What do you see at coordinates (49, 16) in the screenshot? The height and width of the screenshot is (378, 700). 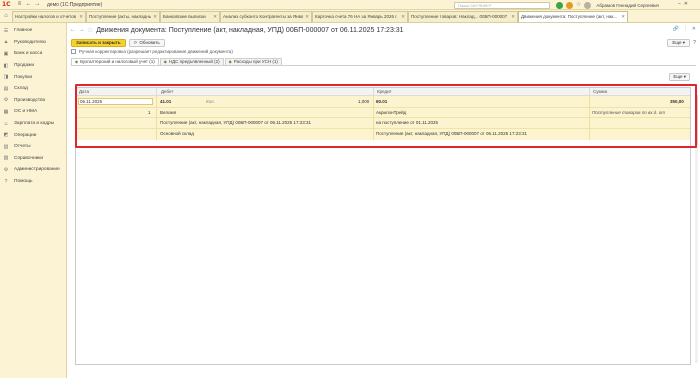 I see `tab-tax-settings: Настройки налогов и отчетов ✕` at bounding box center [49, 16].